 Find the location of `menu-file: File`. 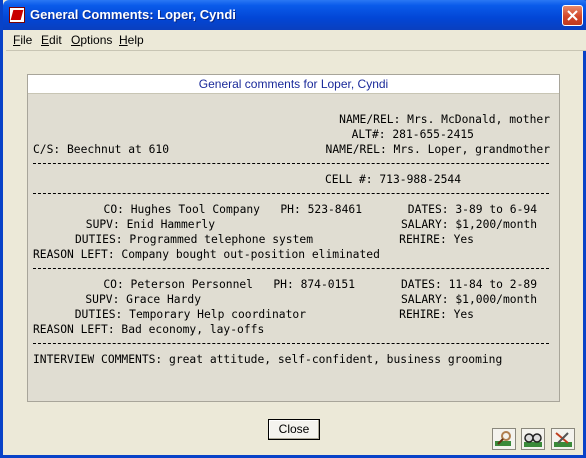

menu-file: File is located at coordinates (22, 40).